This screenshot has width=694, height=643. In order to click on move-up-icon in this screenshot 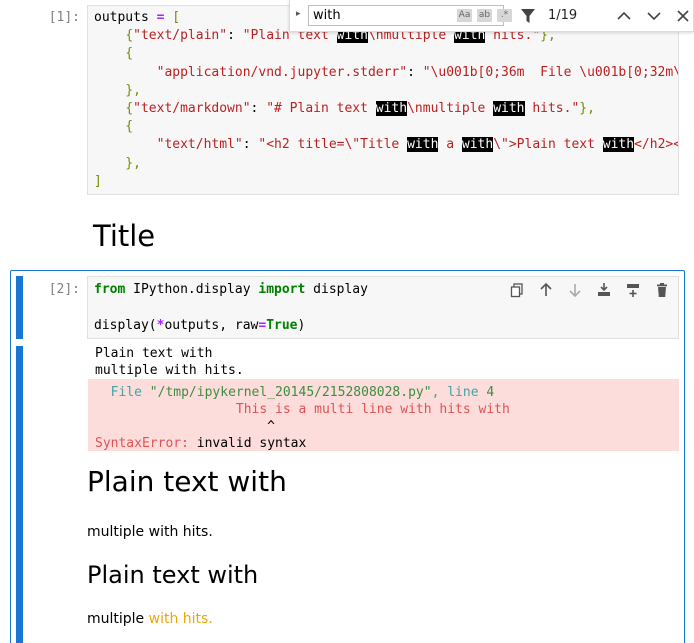, I will do `click(546, 290)`.